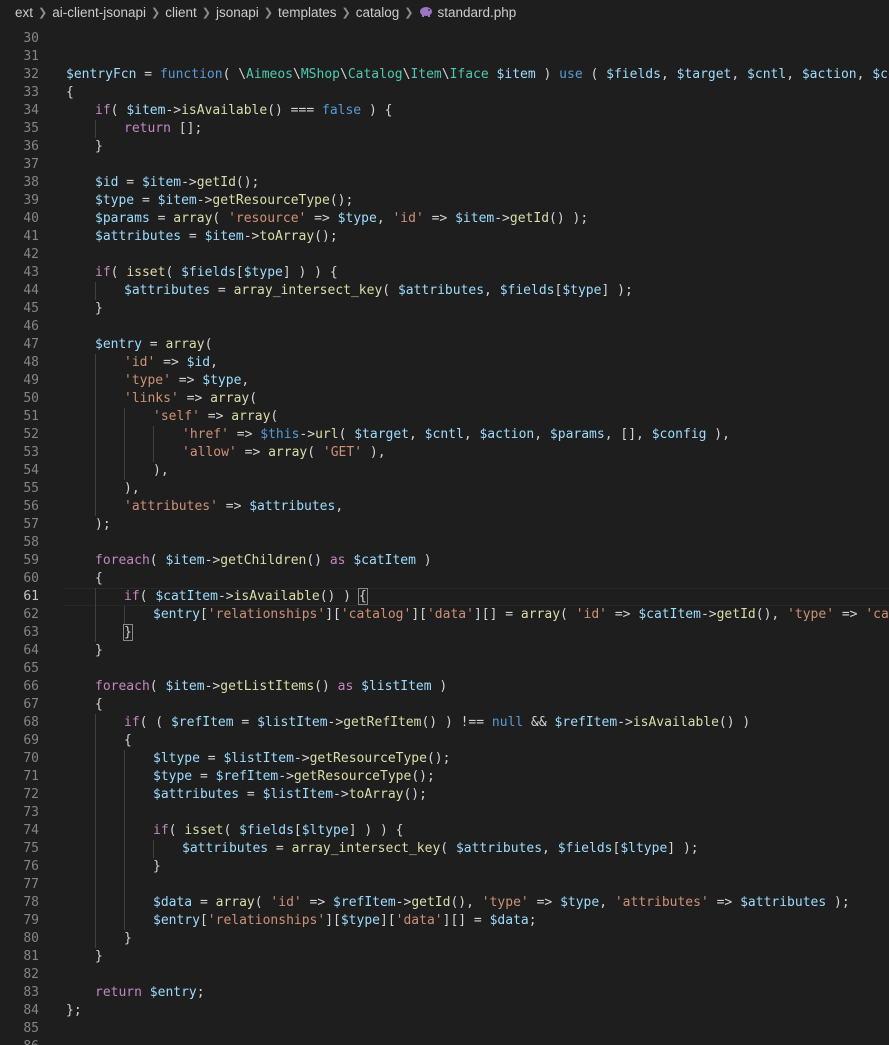  What do you see at coordinates (99, 12) in the screenshot?
I see `breadcrumb-item-ai-client-jsonapi: ai-client-jsonapi` at bounding box center [99, 12].